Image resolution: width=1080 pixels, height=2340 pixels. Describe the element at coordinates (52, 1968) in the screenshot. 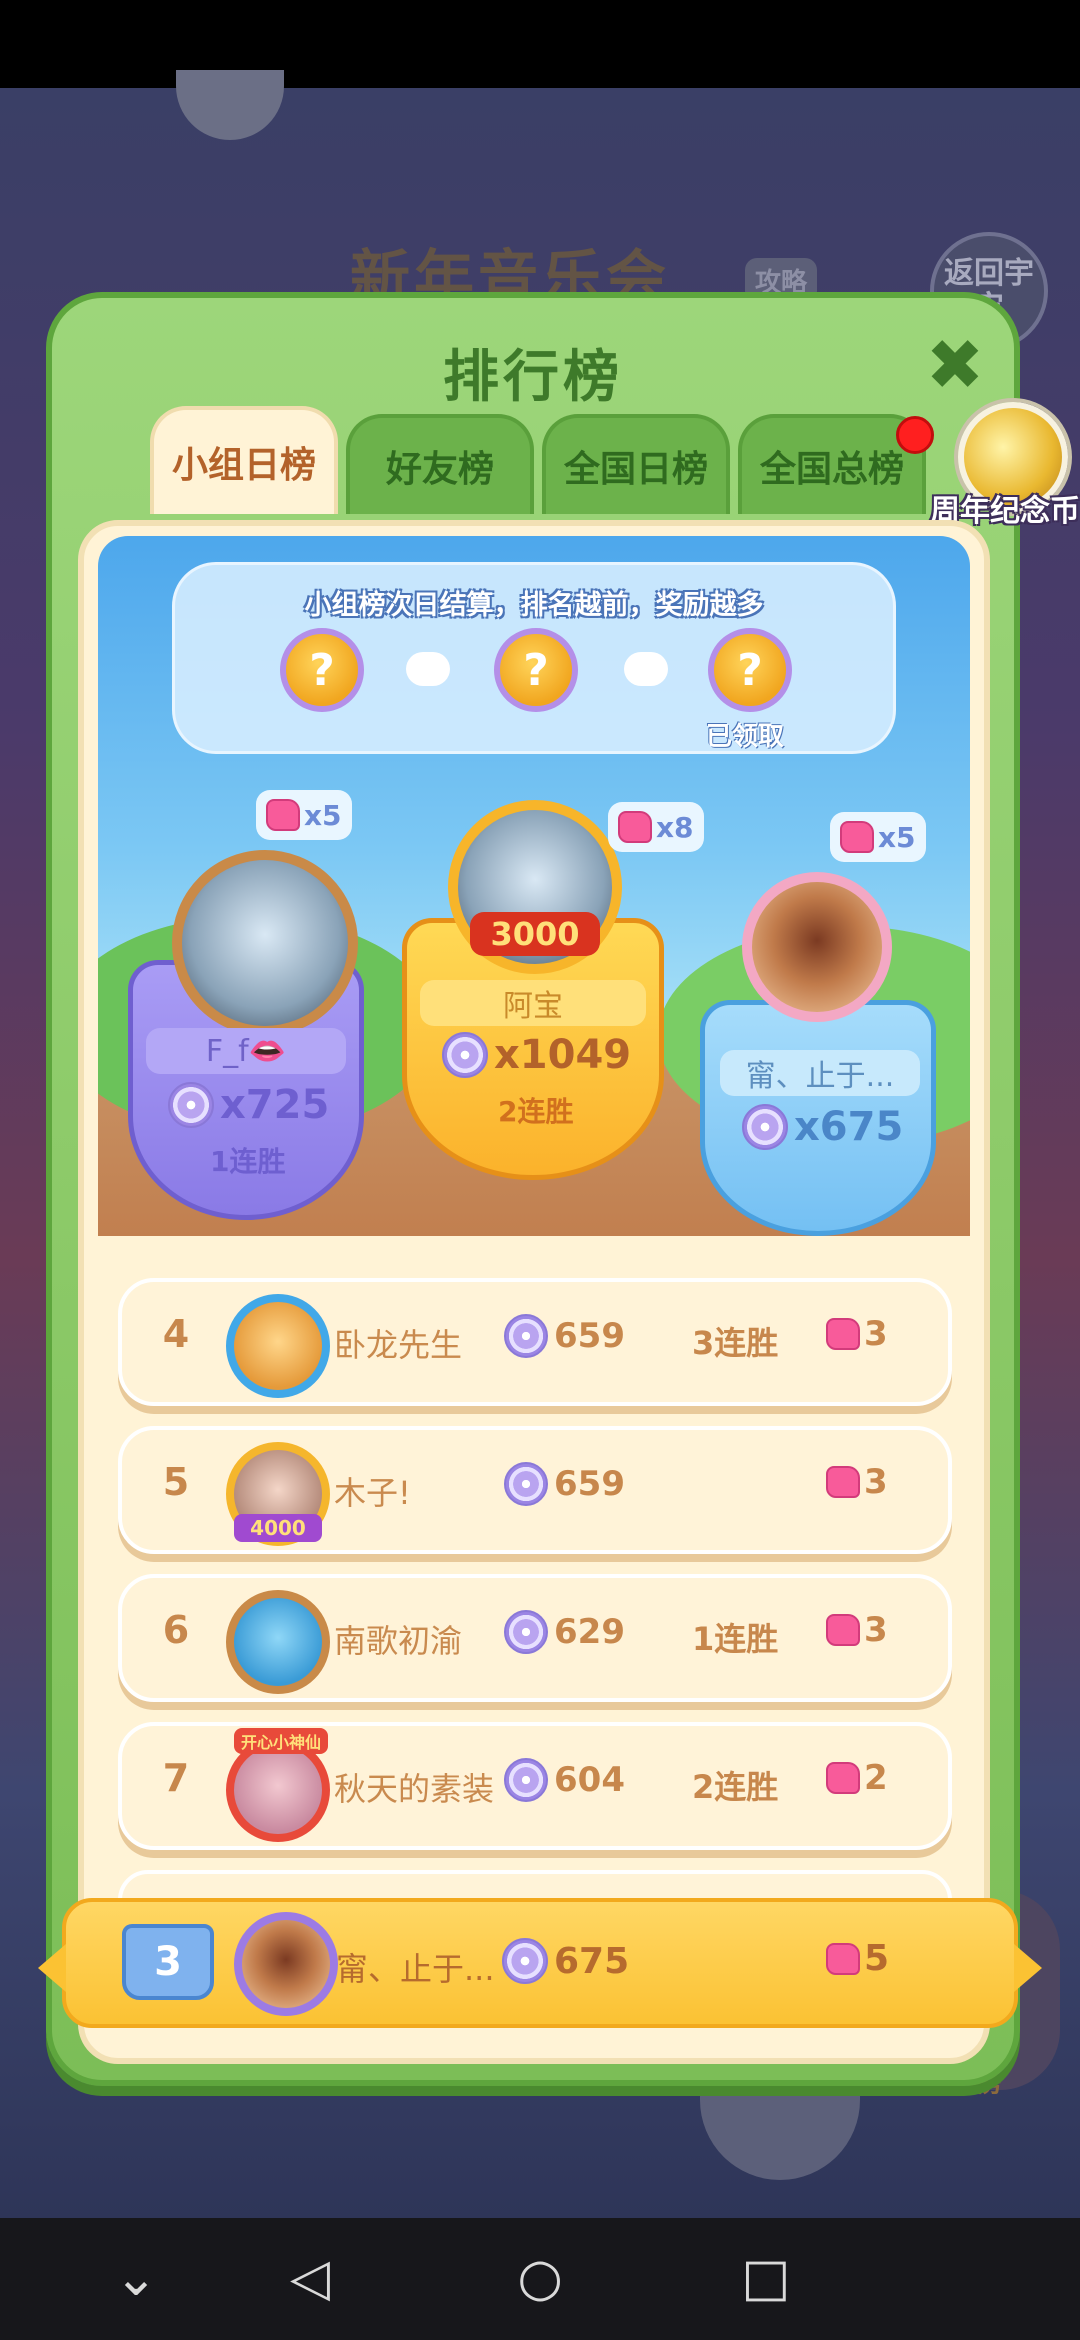

I see `left-arrow-icon` at that location.